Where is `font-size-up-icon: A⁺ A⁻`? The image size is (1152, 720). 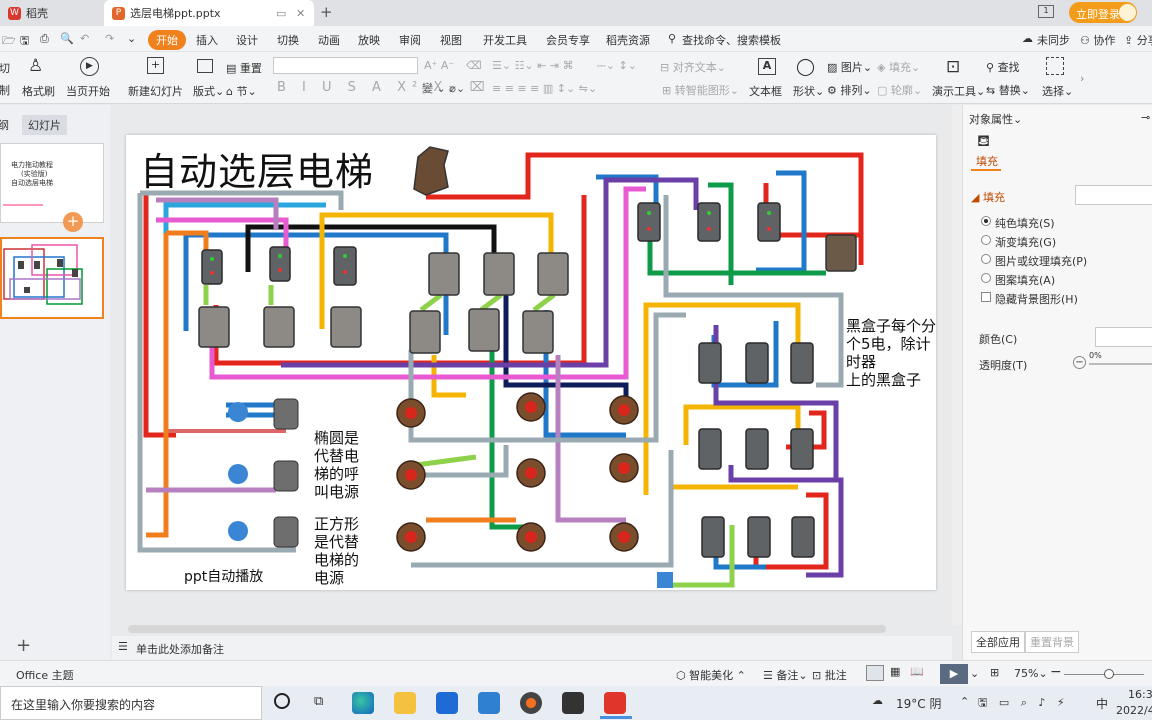 font-size-up-icon: A⁺ A⁻ is located at coordinates (439, 65).